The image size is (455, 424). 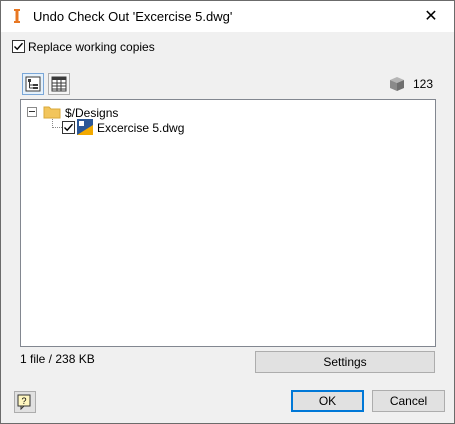 What do you see at coordinates (423, 84) in the screenshot?
I see `item-count: 123` at bounding box center [423, 84].